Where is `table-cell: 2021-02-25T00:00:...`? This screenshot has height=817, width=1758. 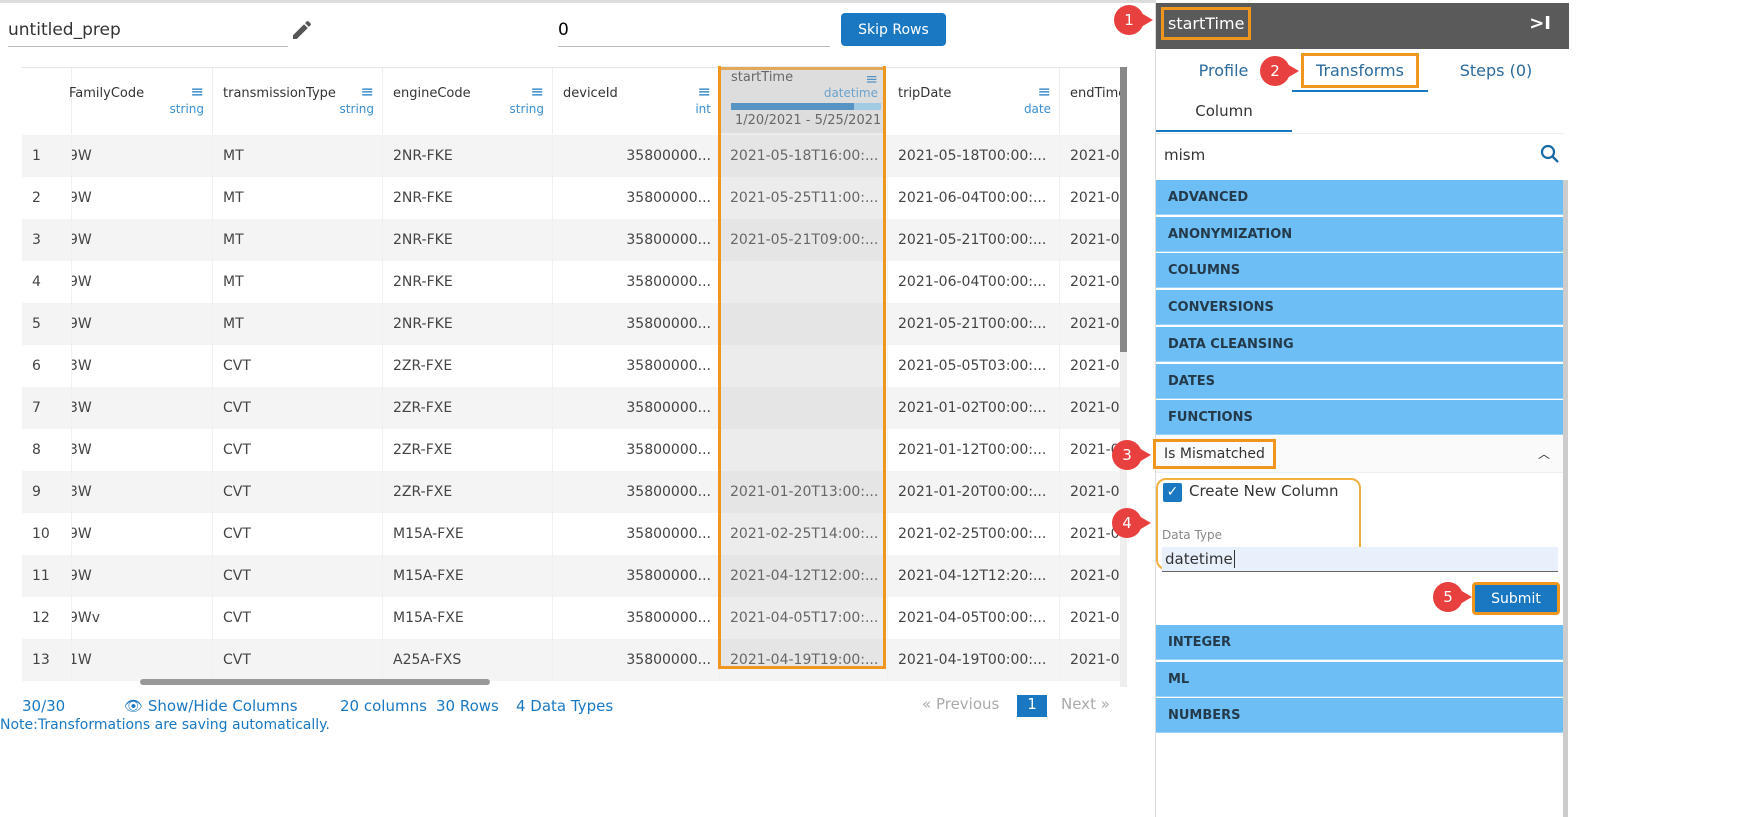
table-cell: 2021-02-25T00:00:... is located at coordinates (974, 534).